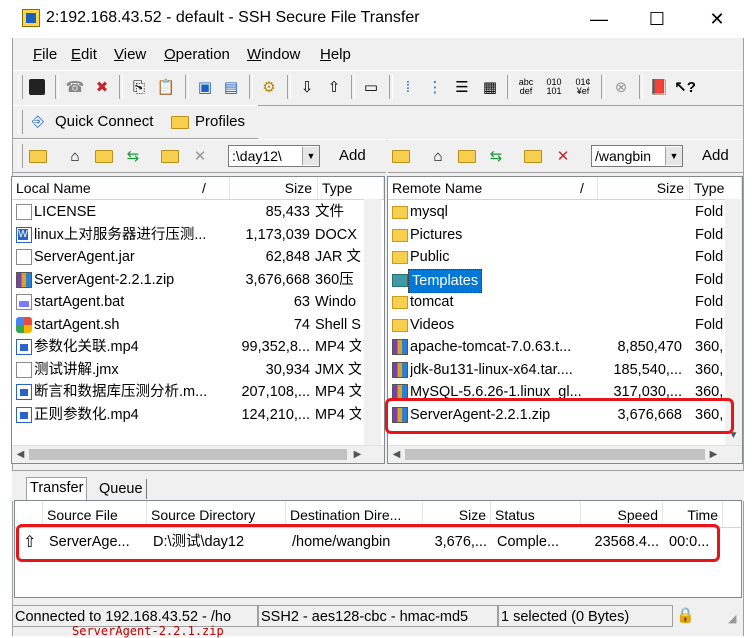 Image resolution: width=756 pixels, height=638 pixels. What do you see at coordinates (187, 347) in the screenshot?
I see `local-file-row: 参数化关联.mp4 99,352,8... MP4 文` at bounding box center [187, 347].